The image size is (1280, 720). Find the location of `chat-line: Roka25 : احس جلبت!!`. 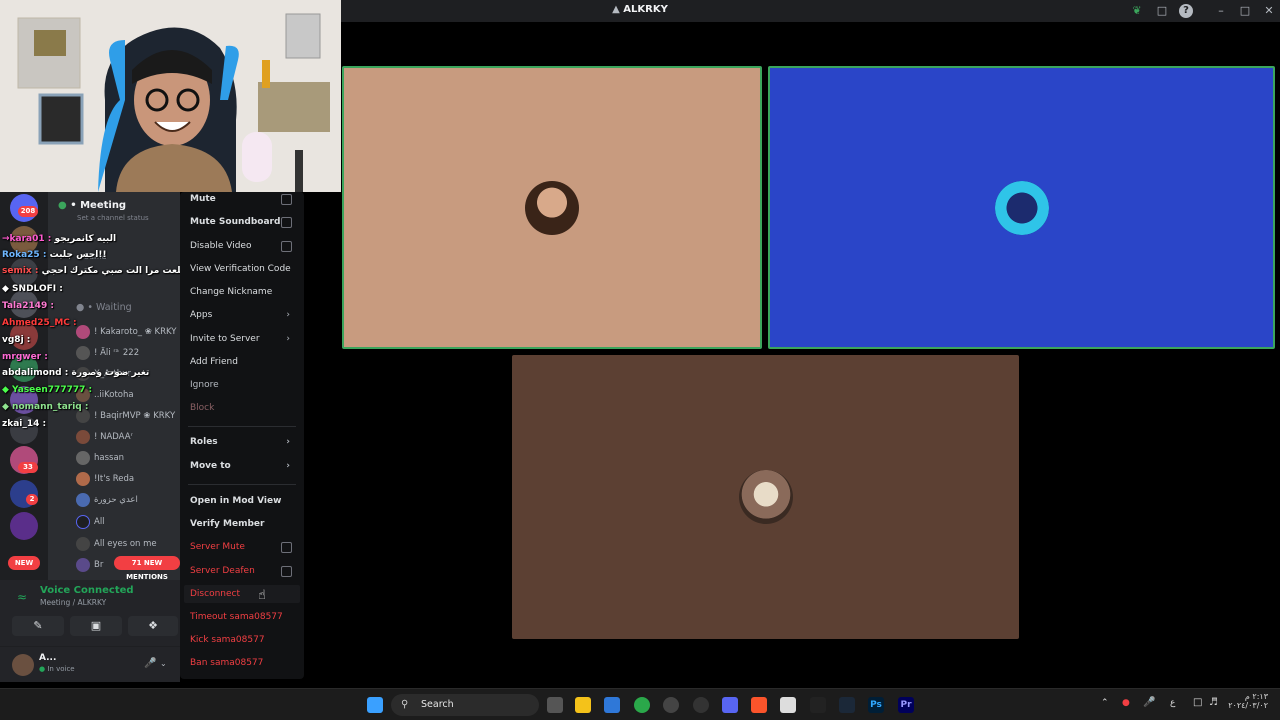

chat-line: Roka25 : احس جلبت!! is located at coordinates (54, 255).